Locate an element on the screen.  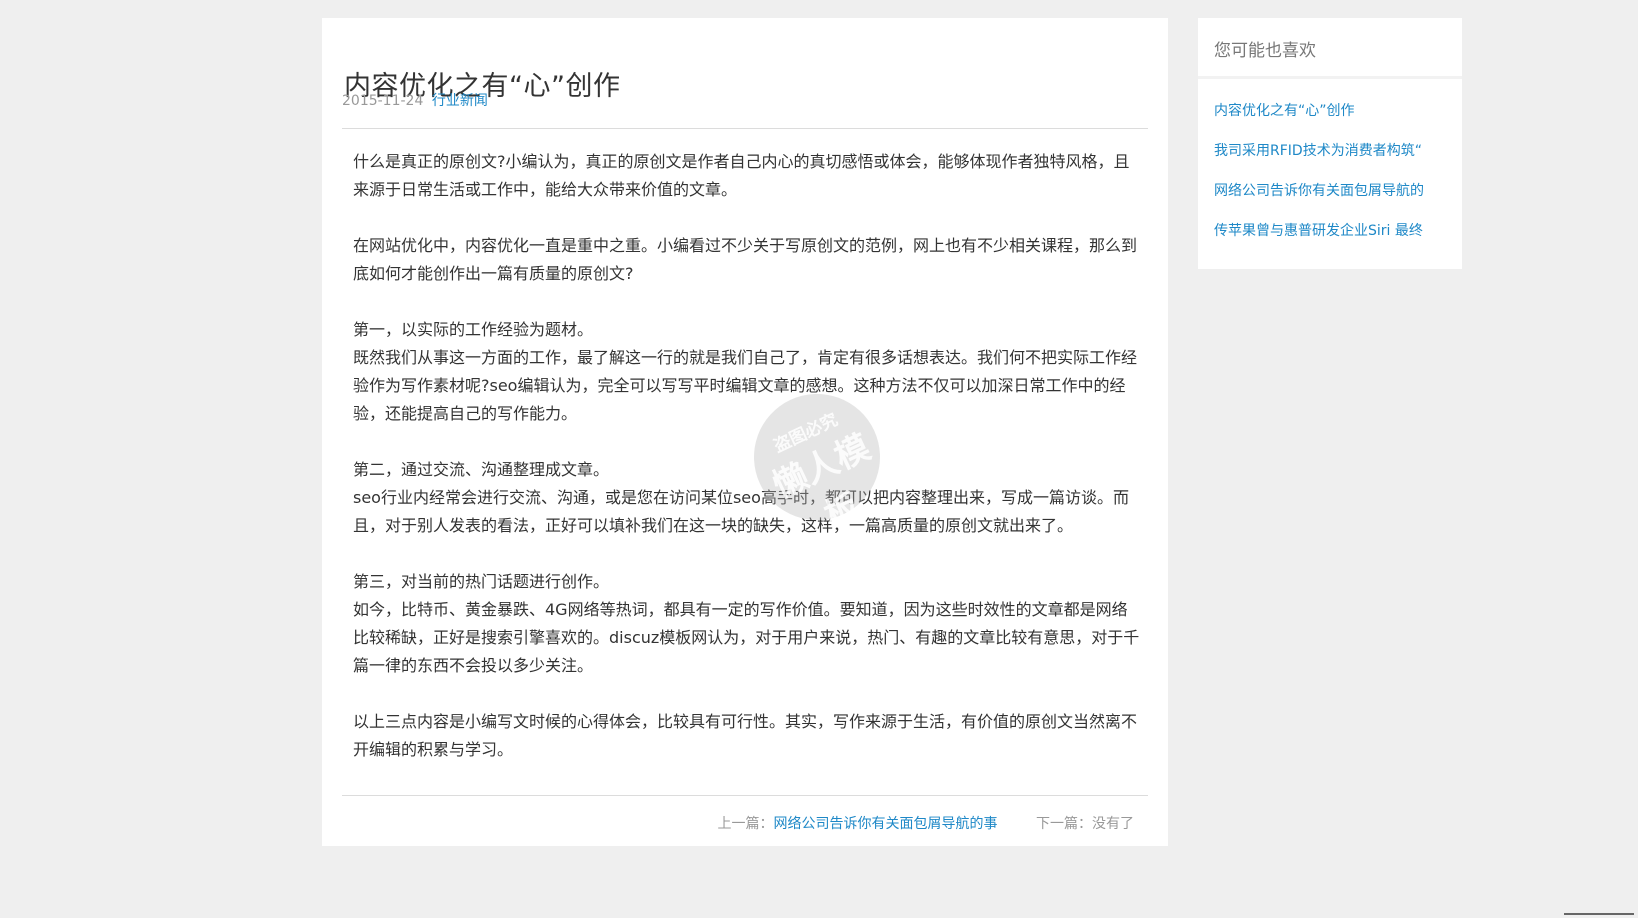
section-heading-third: 第三，对当前的热门话题进行创作。 is located at coordinates (481, 581).